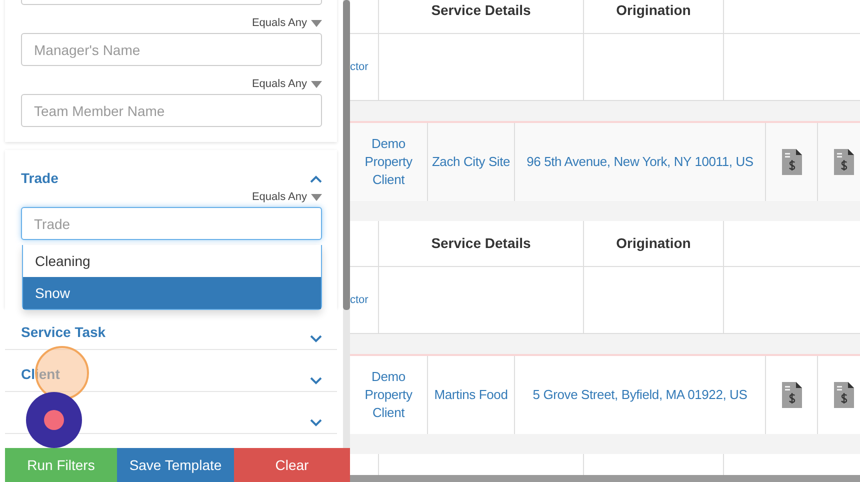  What do you see at coordinates (605, 478) in the screenshot?
I see `horizontal-scrollbar` at bounding box center [605, 478].